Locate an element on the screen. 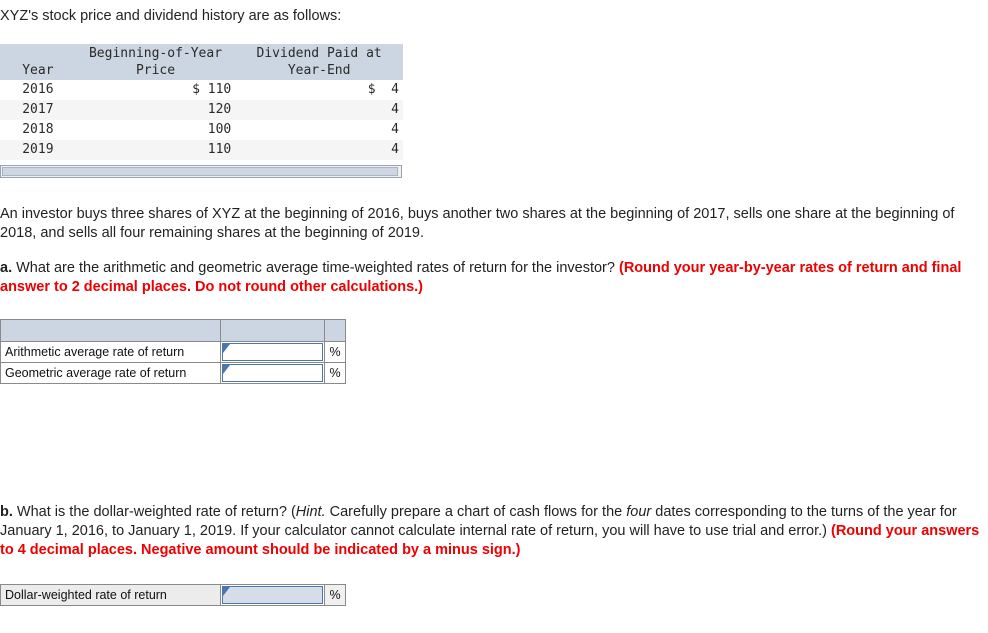 The width and height of the screenshot is (988, 633). question-b-label: b. is located at coordinates (6, 512).